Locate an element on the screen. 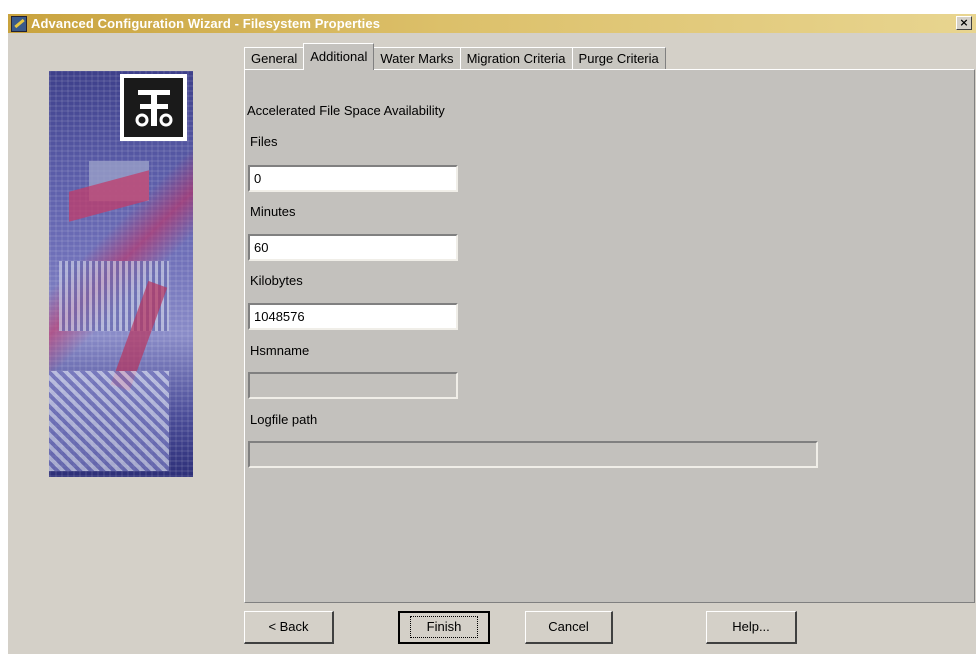  files-label: Files is located at coordinates (264, 141).